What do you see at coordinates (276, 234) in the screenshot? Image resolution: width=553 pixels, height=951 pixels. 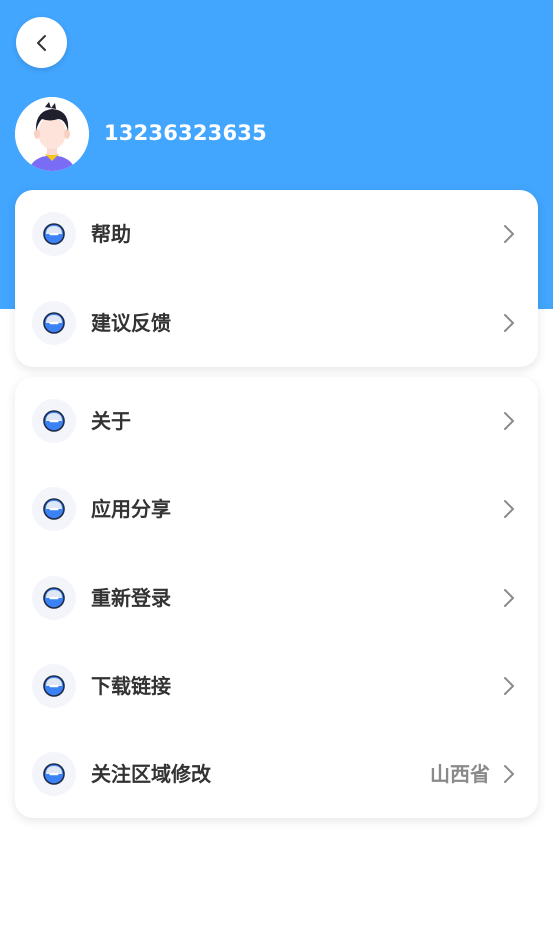 I see `menu-item-help: 帮助` at bounding box center [276, 234].